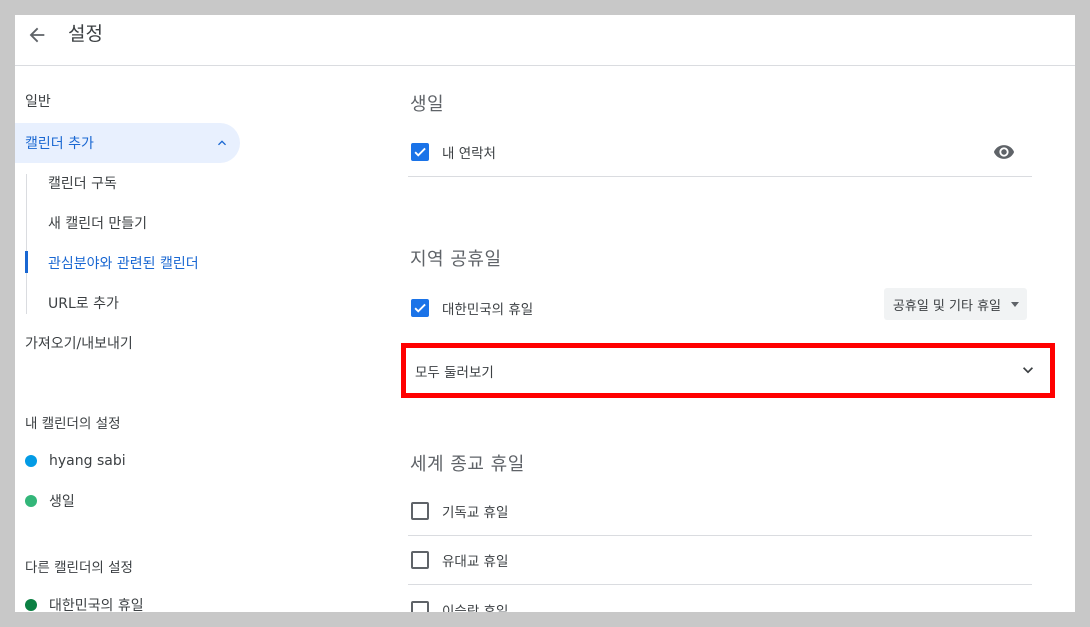 This screenshot has width=1090, height=627. I want to click on sidebar-calendar-korea-holidays: 대한민국의 휴일, so click(84, 602).